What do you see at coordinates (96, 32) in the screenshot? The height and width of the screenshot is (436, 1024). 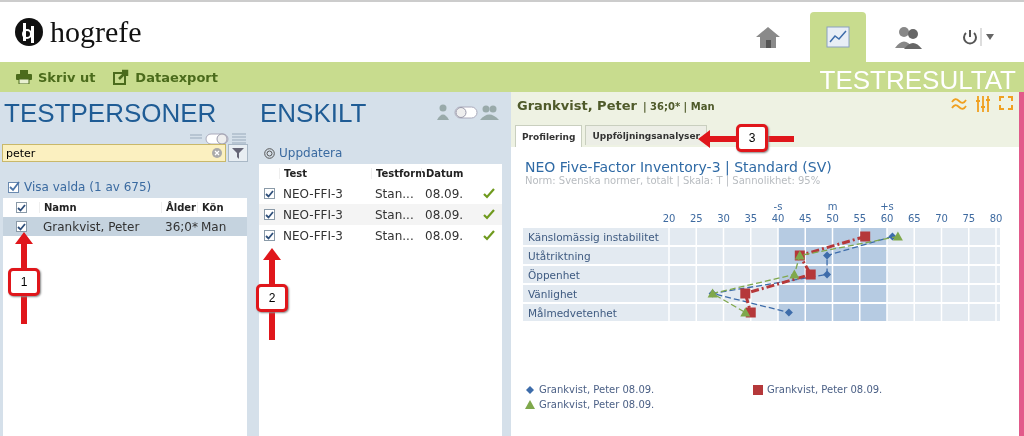 I see `logo-text: hogrefe` at bounding box center [96, 32].